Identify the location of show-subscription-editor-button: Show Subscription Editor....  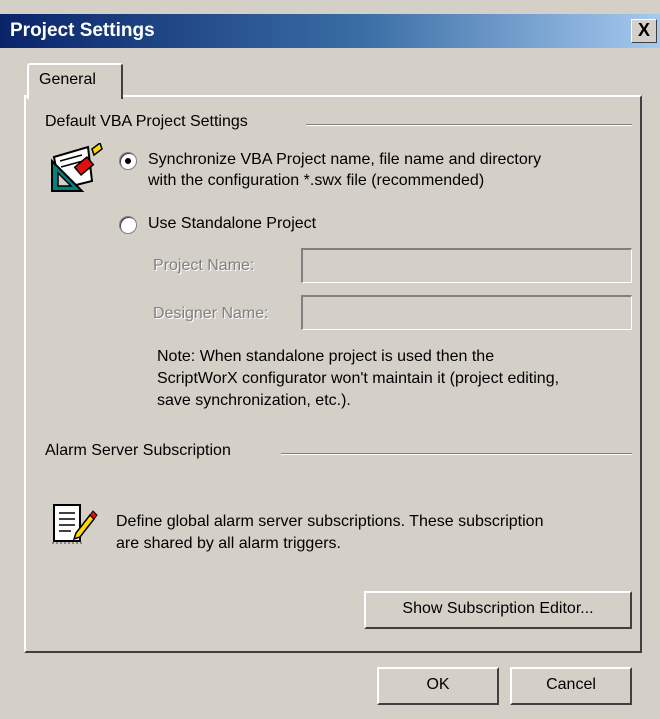
(498, 610).